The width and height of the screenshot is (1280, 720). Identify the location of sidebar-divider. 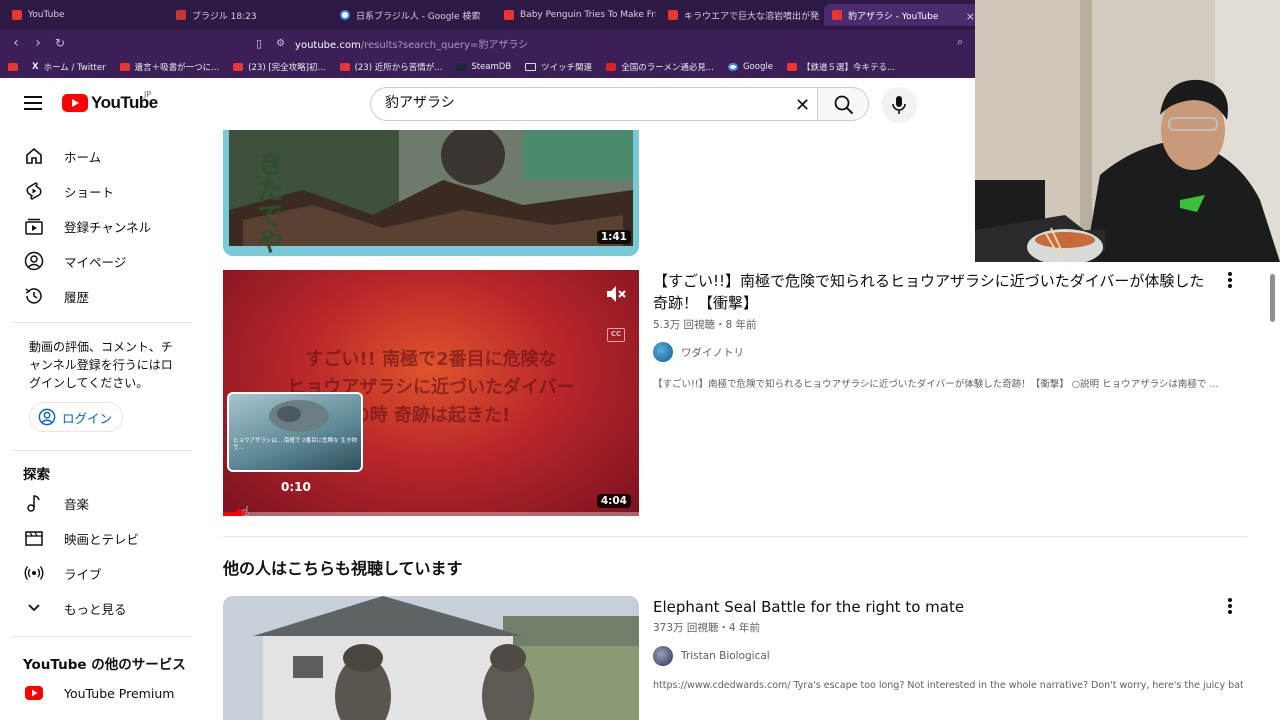
(102, 322).